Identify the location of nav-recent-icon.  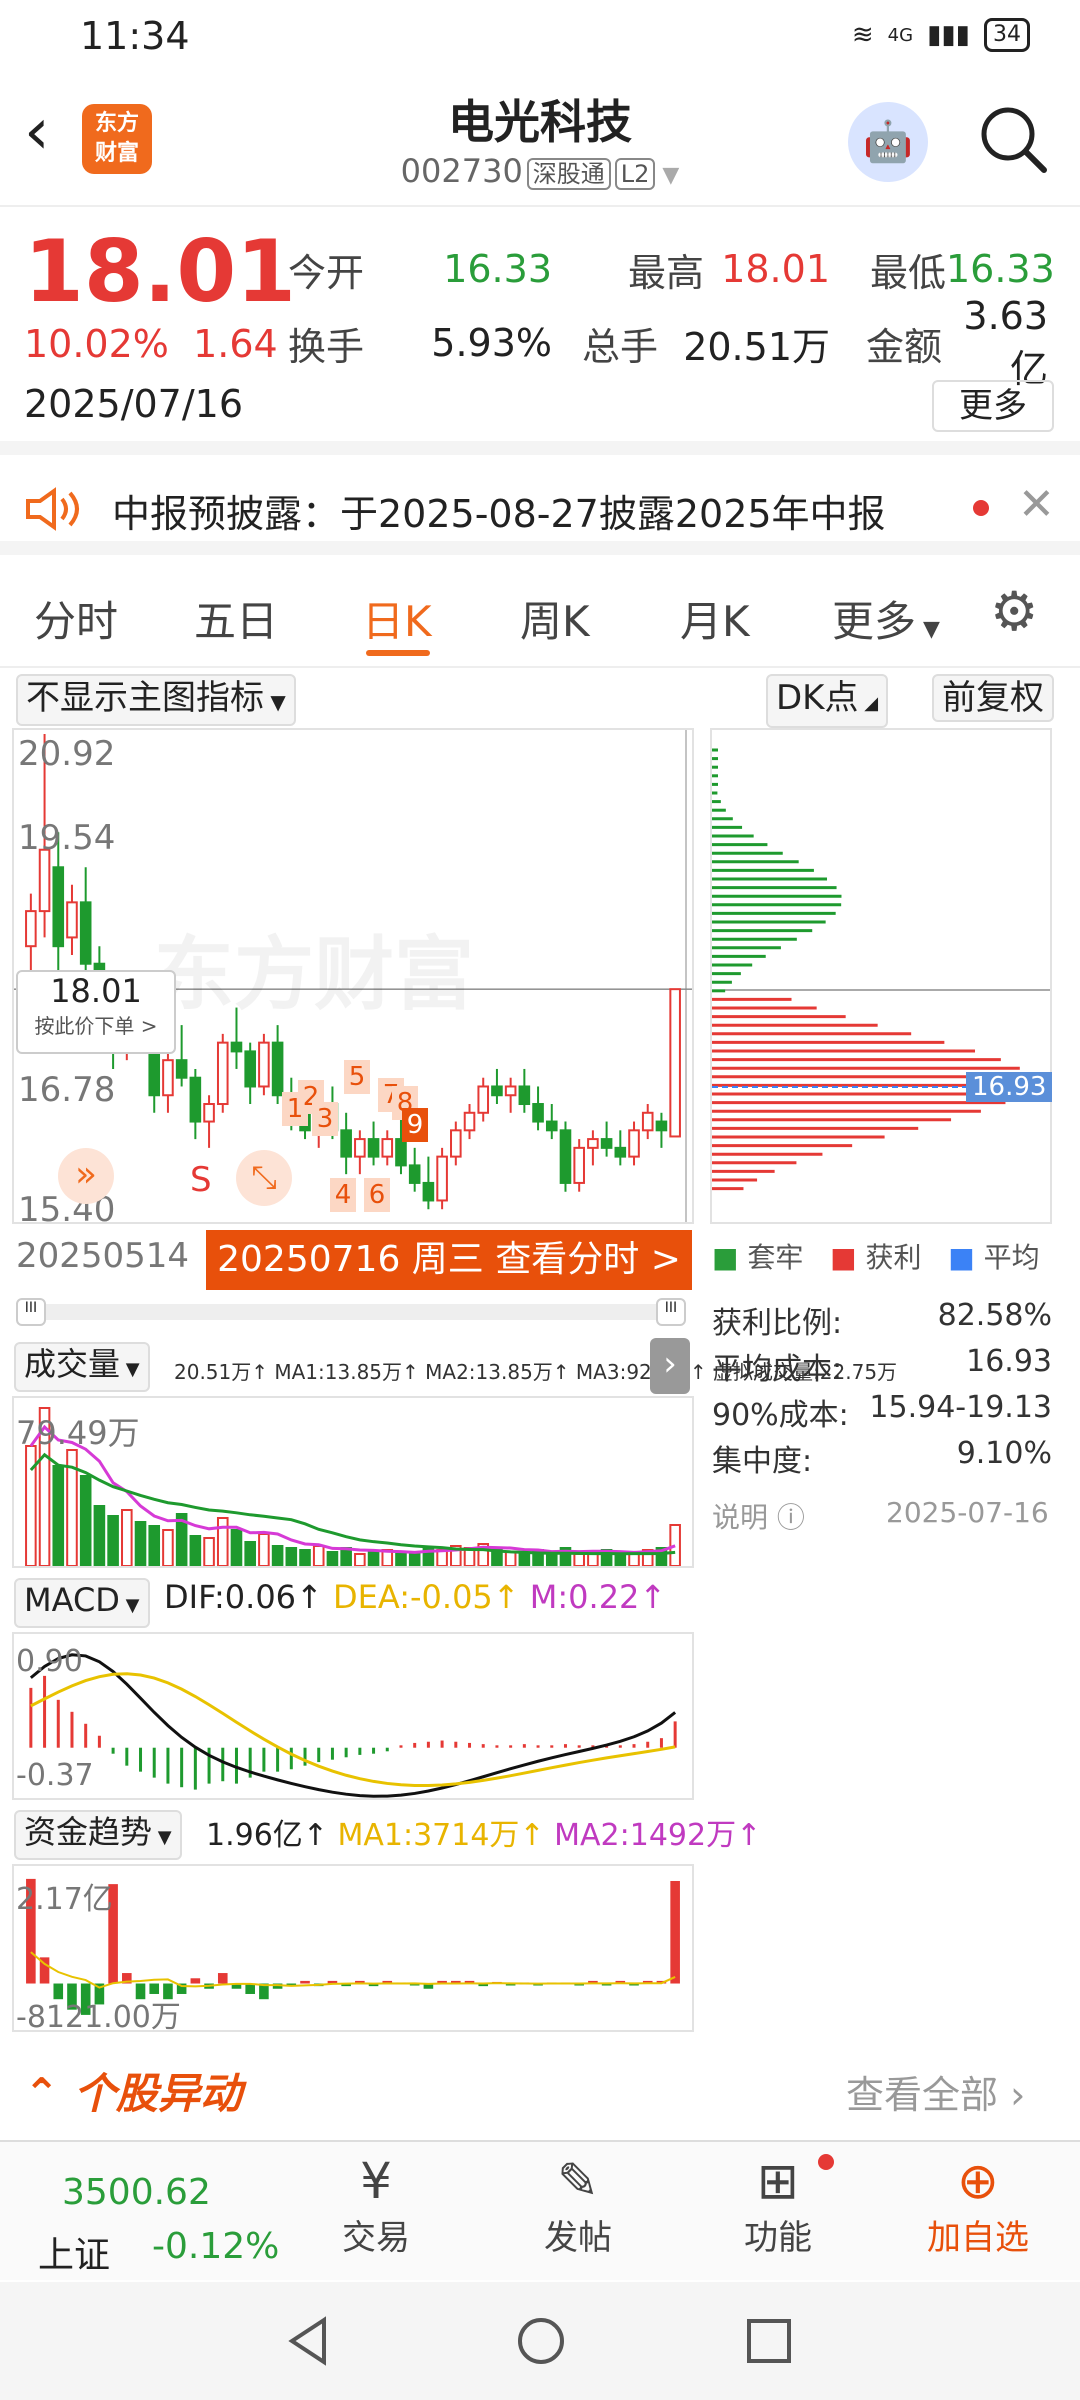
(769, 2341).